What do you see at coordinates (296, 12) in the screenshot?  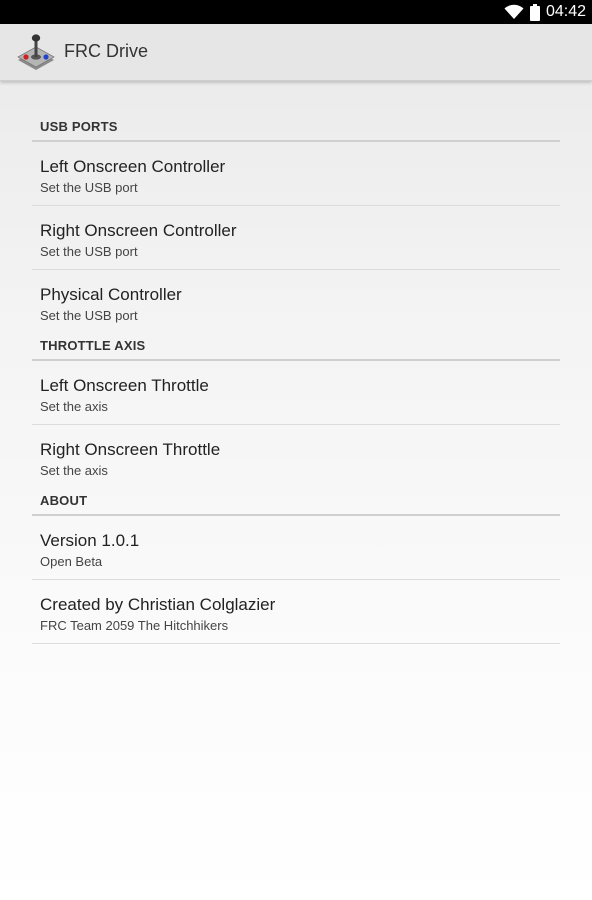 I see `status-bar: 04:42` at bounding box center [296, 12].